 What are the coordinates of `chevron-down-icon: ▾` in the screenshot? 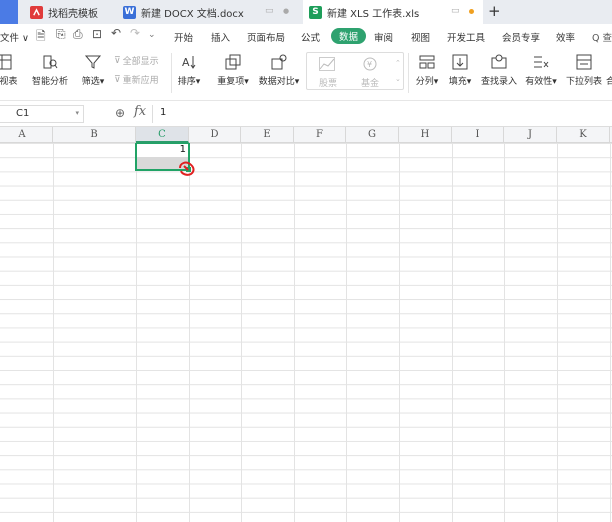 It's located at (77, 113).